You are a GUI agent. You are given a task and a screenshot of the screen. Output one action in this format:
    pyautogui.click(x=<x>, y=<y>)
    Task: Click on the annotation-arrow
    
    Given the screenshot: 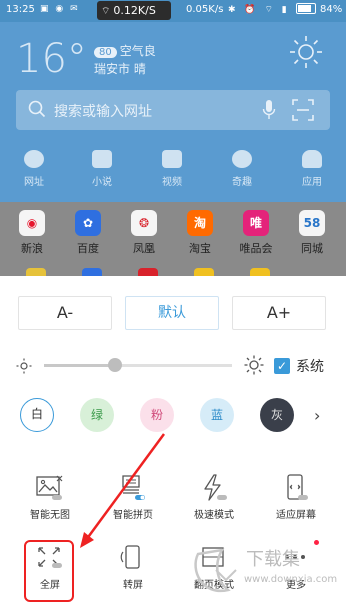 What is the action you would take?
    pyautogui.click(x=123, y=490)
    